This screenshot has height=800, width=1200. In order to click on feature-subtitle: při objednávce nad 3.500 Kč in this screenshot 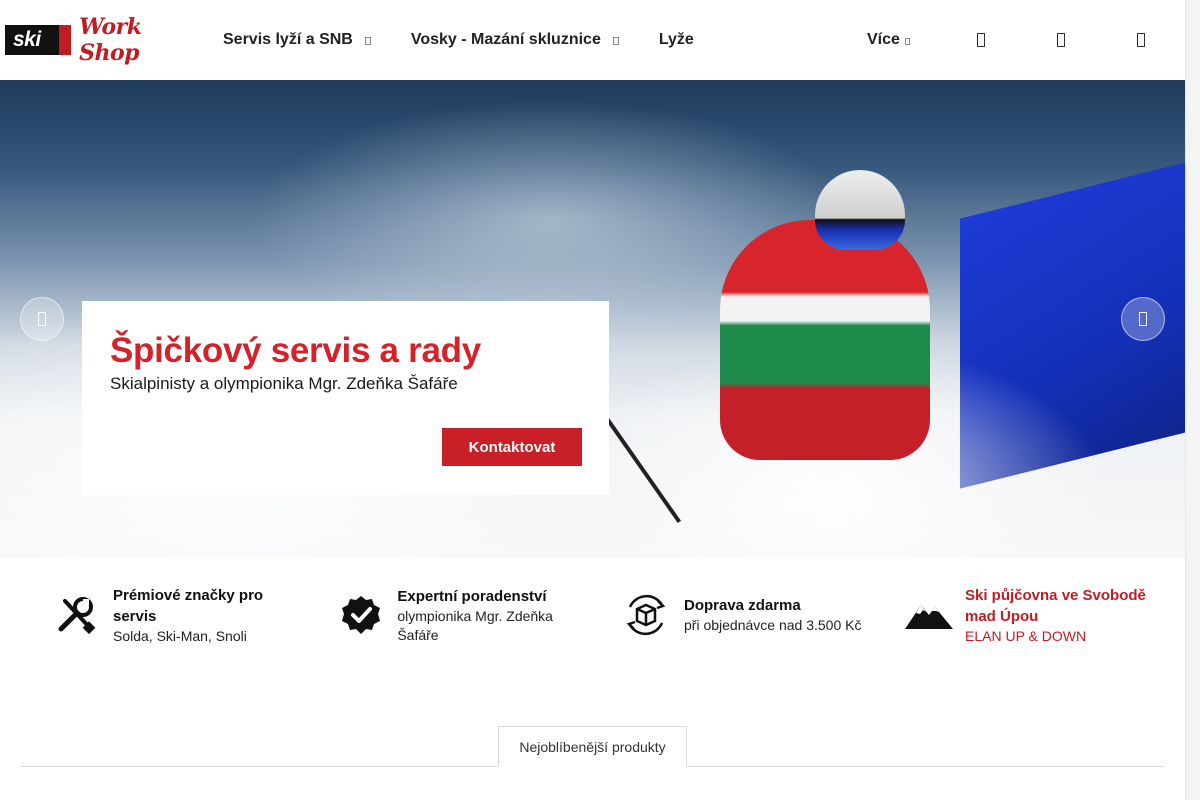, I will do `click(773, 625)`.